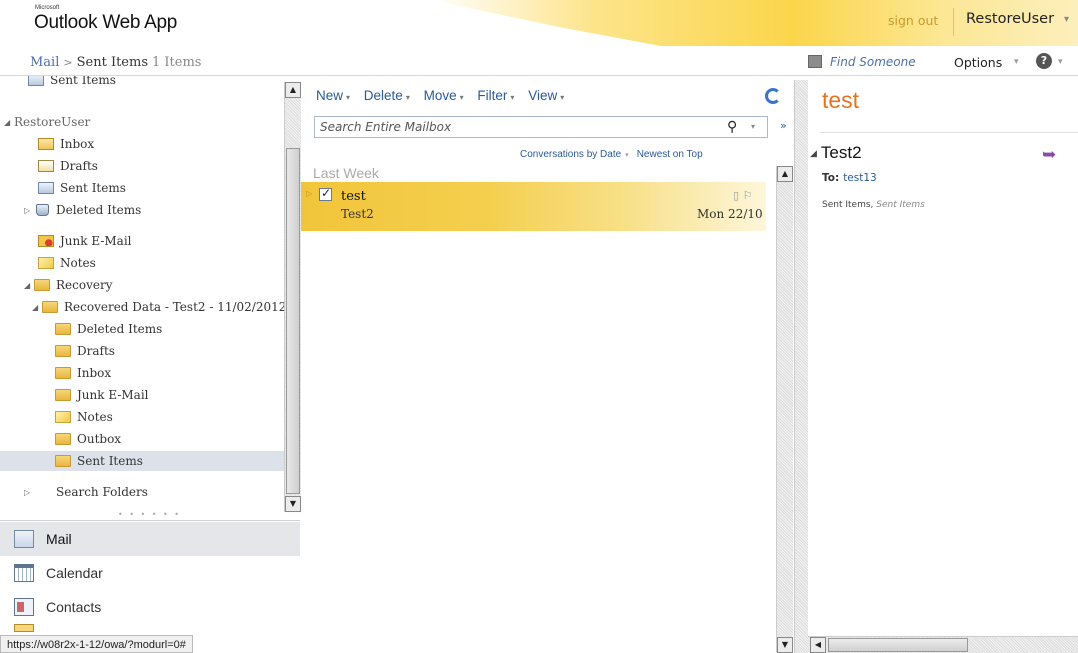 This screenshot has height=653, width=1078. I want to click on tree-item-mailbox-root: ◢ RestoreUser, so click(47, 122).